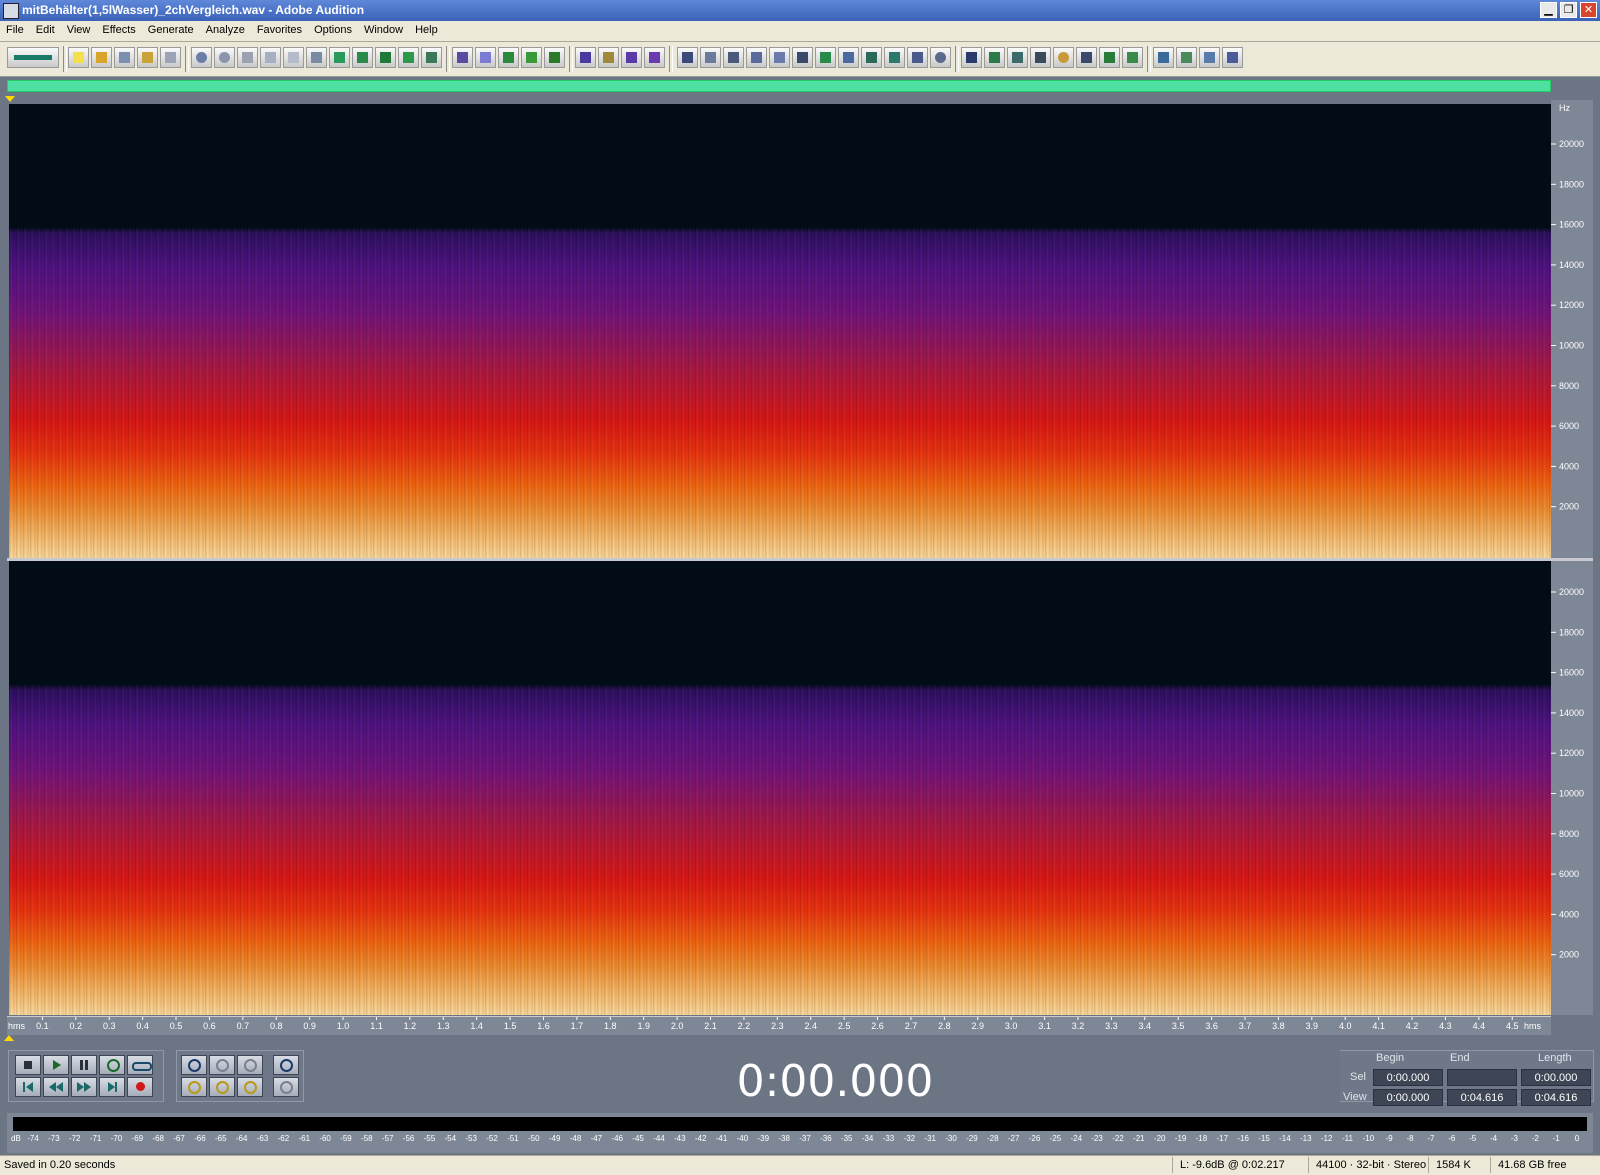  Describe the element at coordinates (56, 1065) in the screenshot. I see `play-button` at that location.